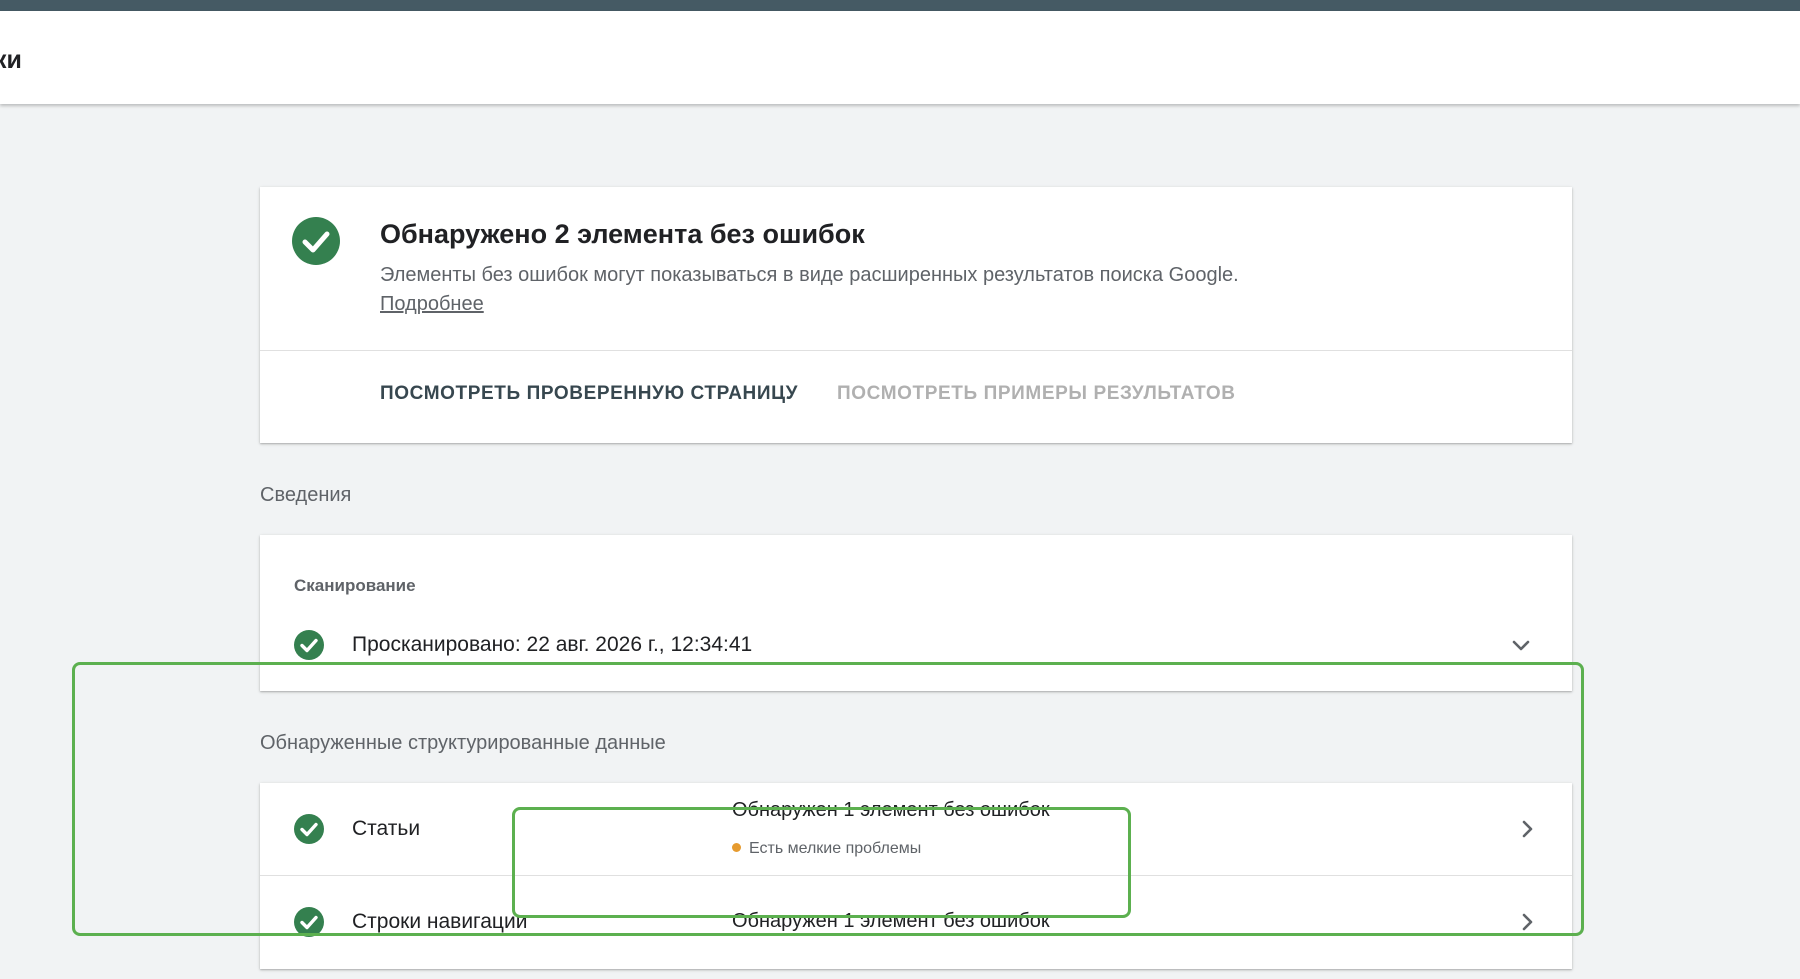  Describe the element at coordinates (386, 828) in the screenshot. I see `item-name: Статьи` at that location.